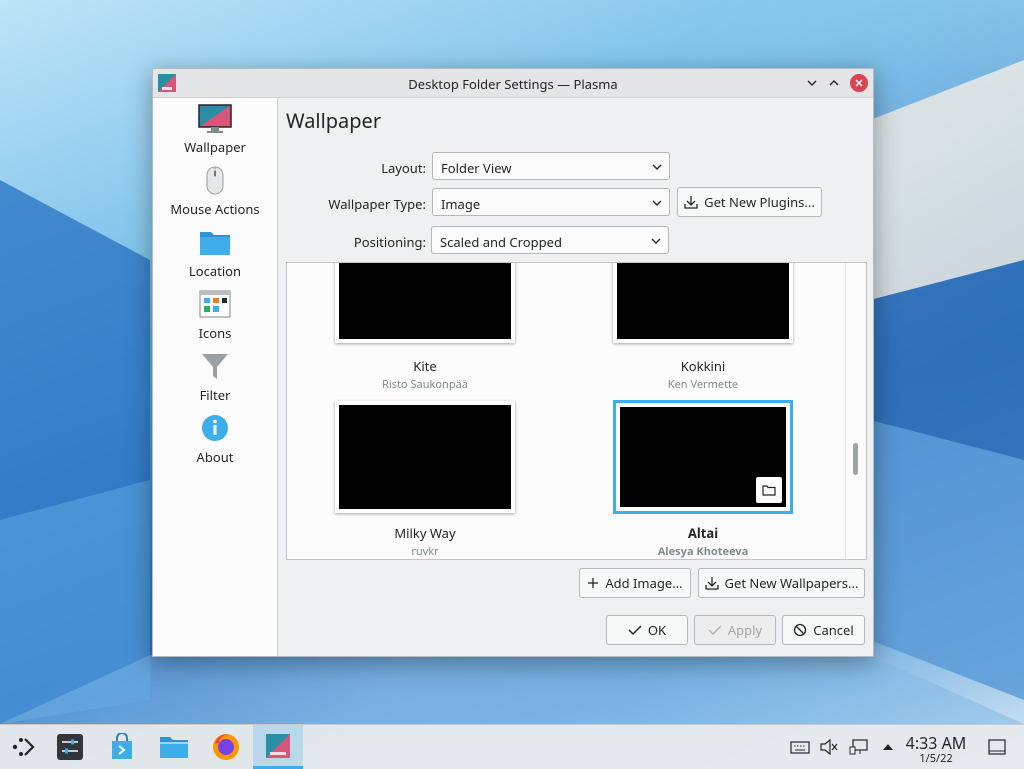 The width and height of the screenshot is (1024, 769). What do you see at coordinates (215, 209) in the screenshot?
I see `sidebar-item-label: Mouse Actions` at bounding box center [215, 209].